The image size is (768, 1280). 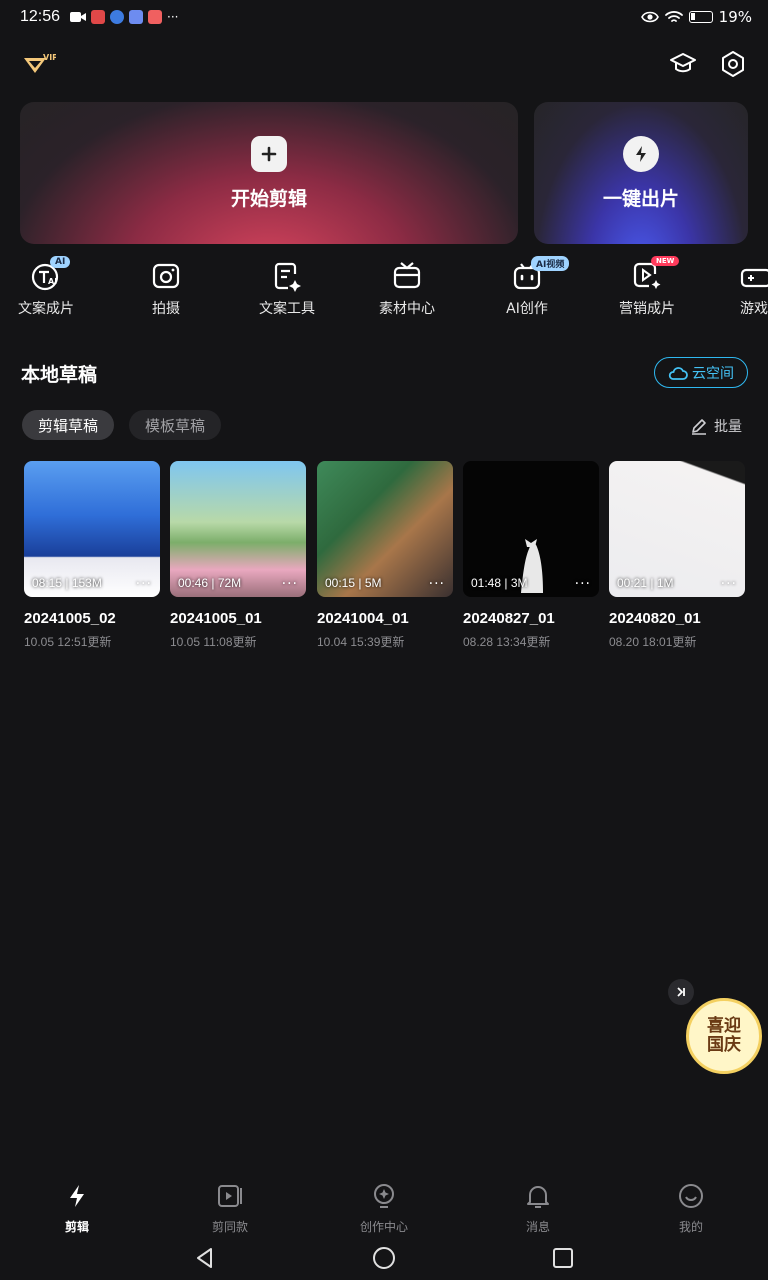 I want to click on tool-shoot: 拍摄, so click(x=166, y=287).